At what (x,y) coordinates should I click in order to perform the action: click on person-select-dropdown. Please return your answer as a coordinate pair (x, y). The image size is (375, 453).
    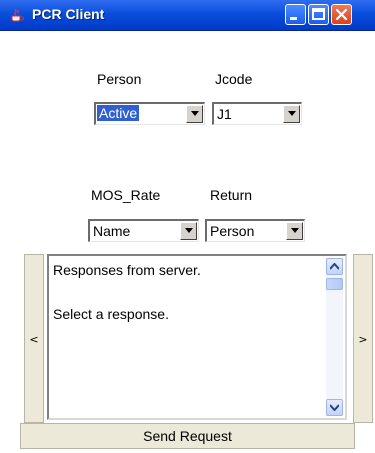
    Looking at the image, I should click on (194, 114).